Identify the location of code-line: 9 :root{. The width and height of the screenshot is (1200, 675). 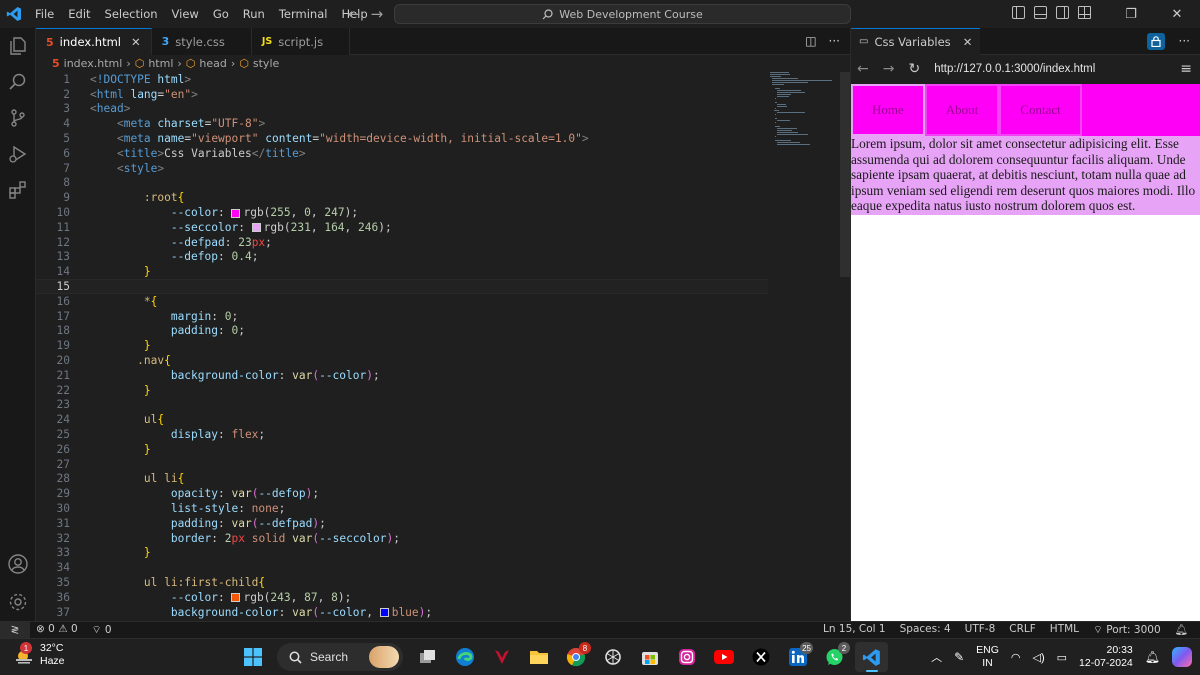
(402, 197).